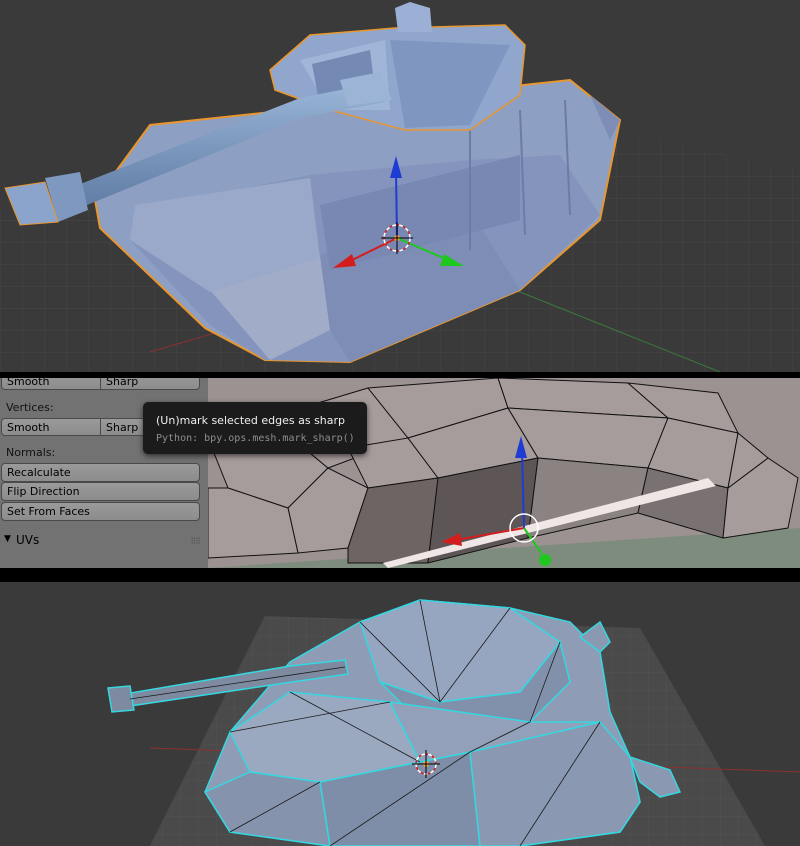  Describe the element at coordinates (28, 540) in the screenshot. I see `uvs-panel-title: UVs` at that location.